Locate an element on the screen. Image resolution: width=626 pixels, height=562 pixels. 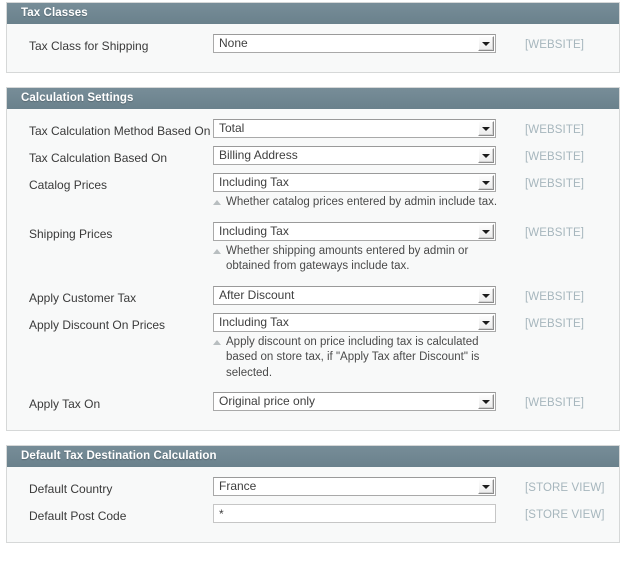
setting-label: Catalog Prices is located at coordinates (68, 185).